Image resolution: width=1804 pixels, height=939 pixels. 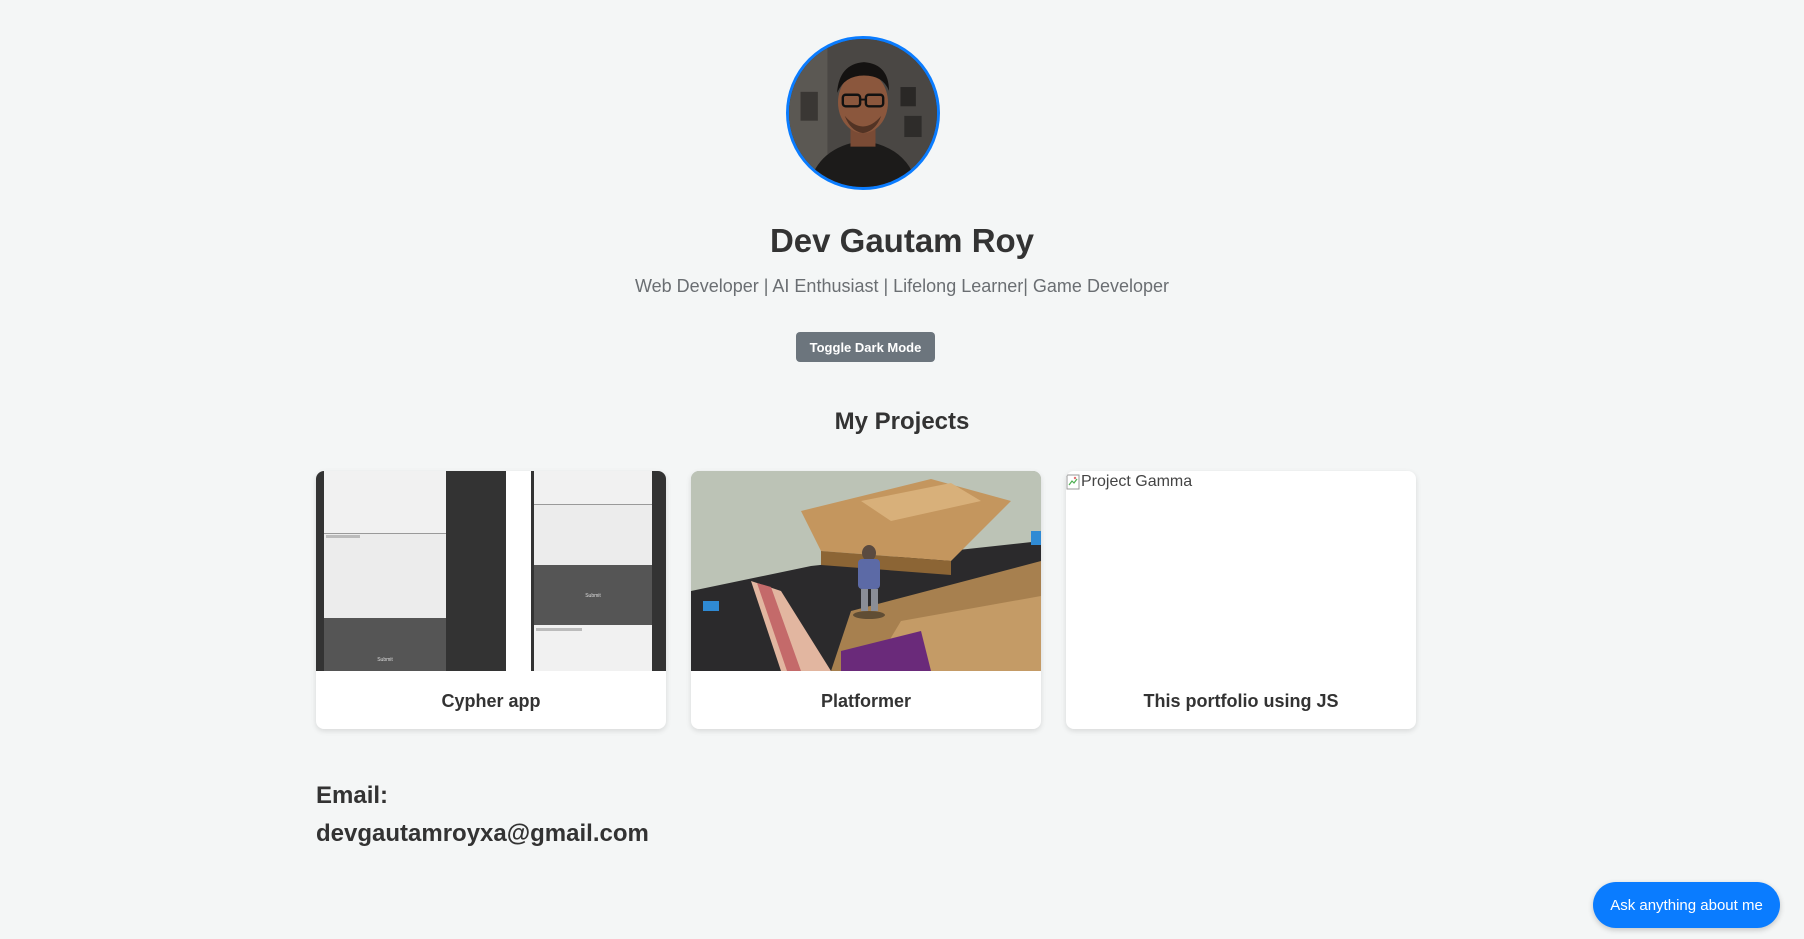 What do you see at coordinates (1241, 571) in the screenshot?
I see `project-thumbnail: Project Gamma` at bounding box center [1241, 571].